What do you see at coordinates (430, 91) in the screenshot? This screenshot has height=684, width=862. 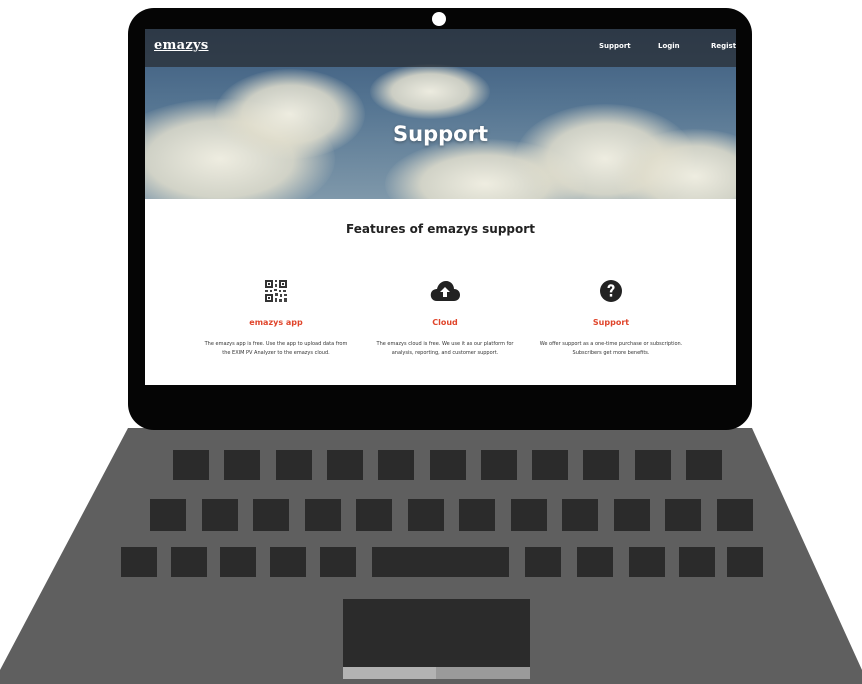 I see `cloud-decoration` at bounding box center [430, 91].